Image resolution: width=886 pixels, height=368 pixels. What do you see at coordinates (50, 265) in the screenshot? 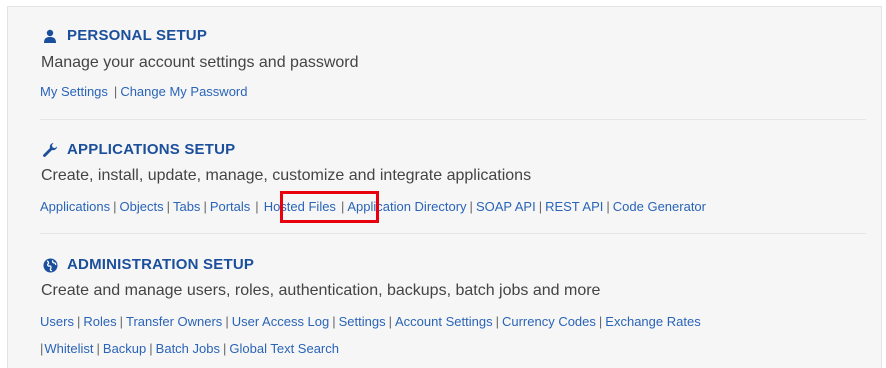
I see `globe-icon` at bounding box center [50, 265].